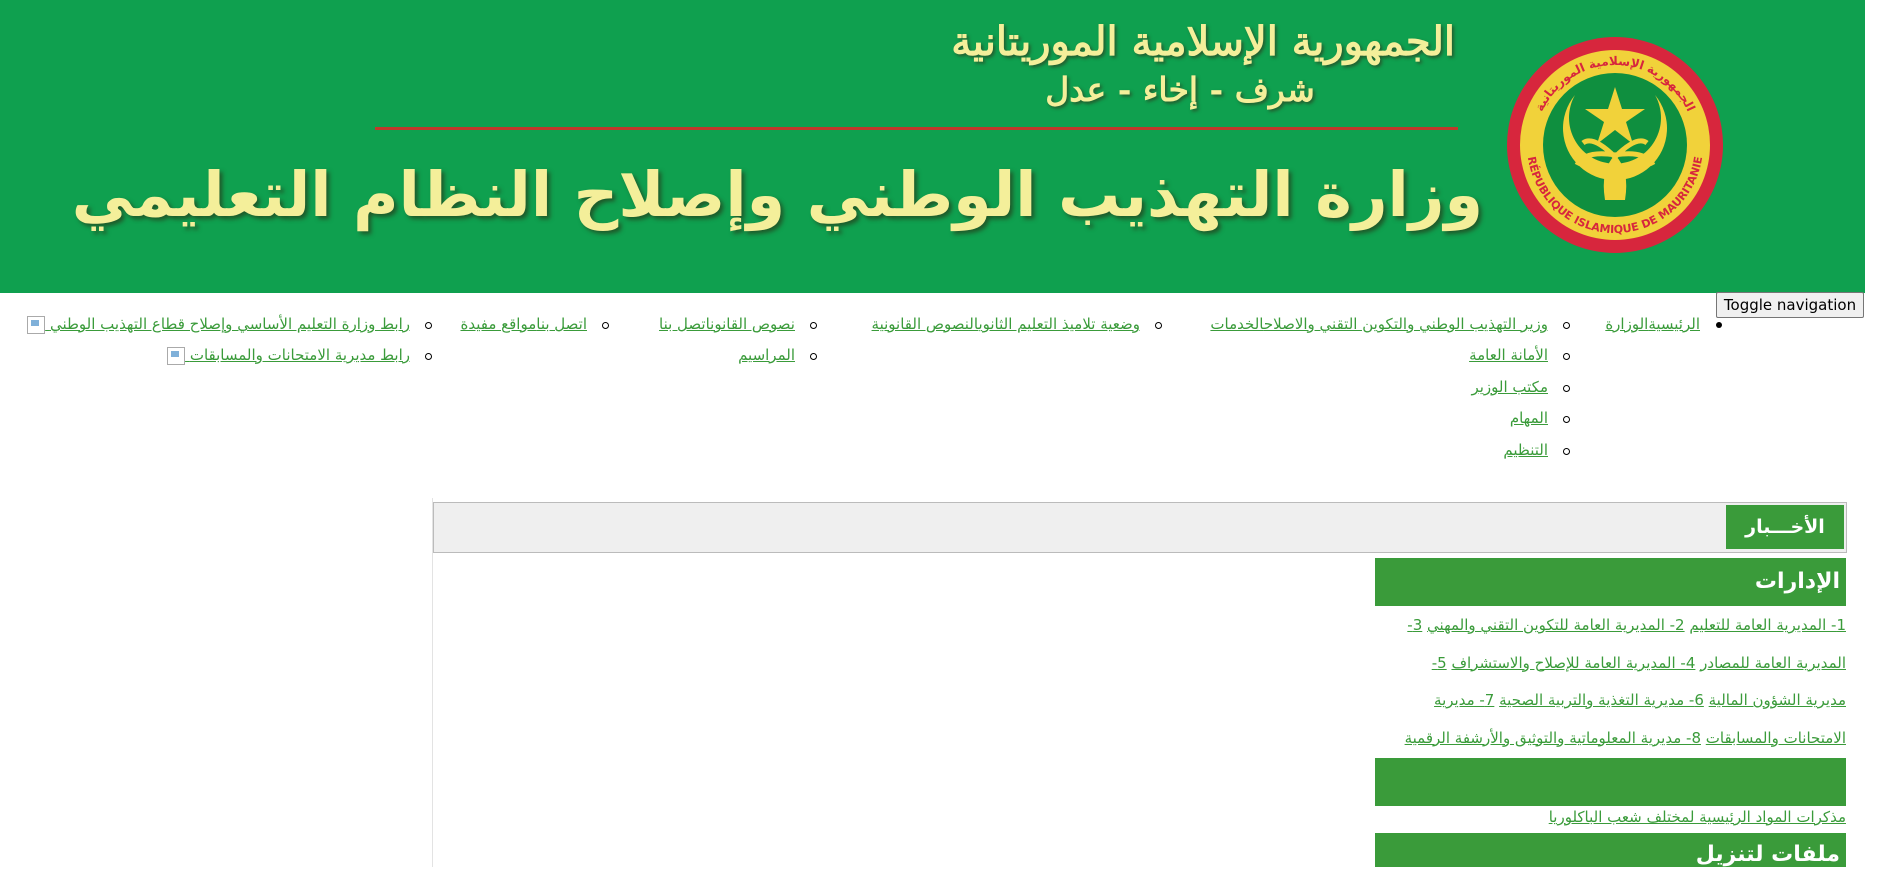 This screenshot has width=1897, height=877. I want to click on header-divider, so click(916, 128).